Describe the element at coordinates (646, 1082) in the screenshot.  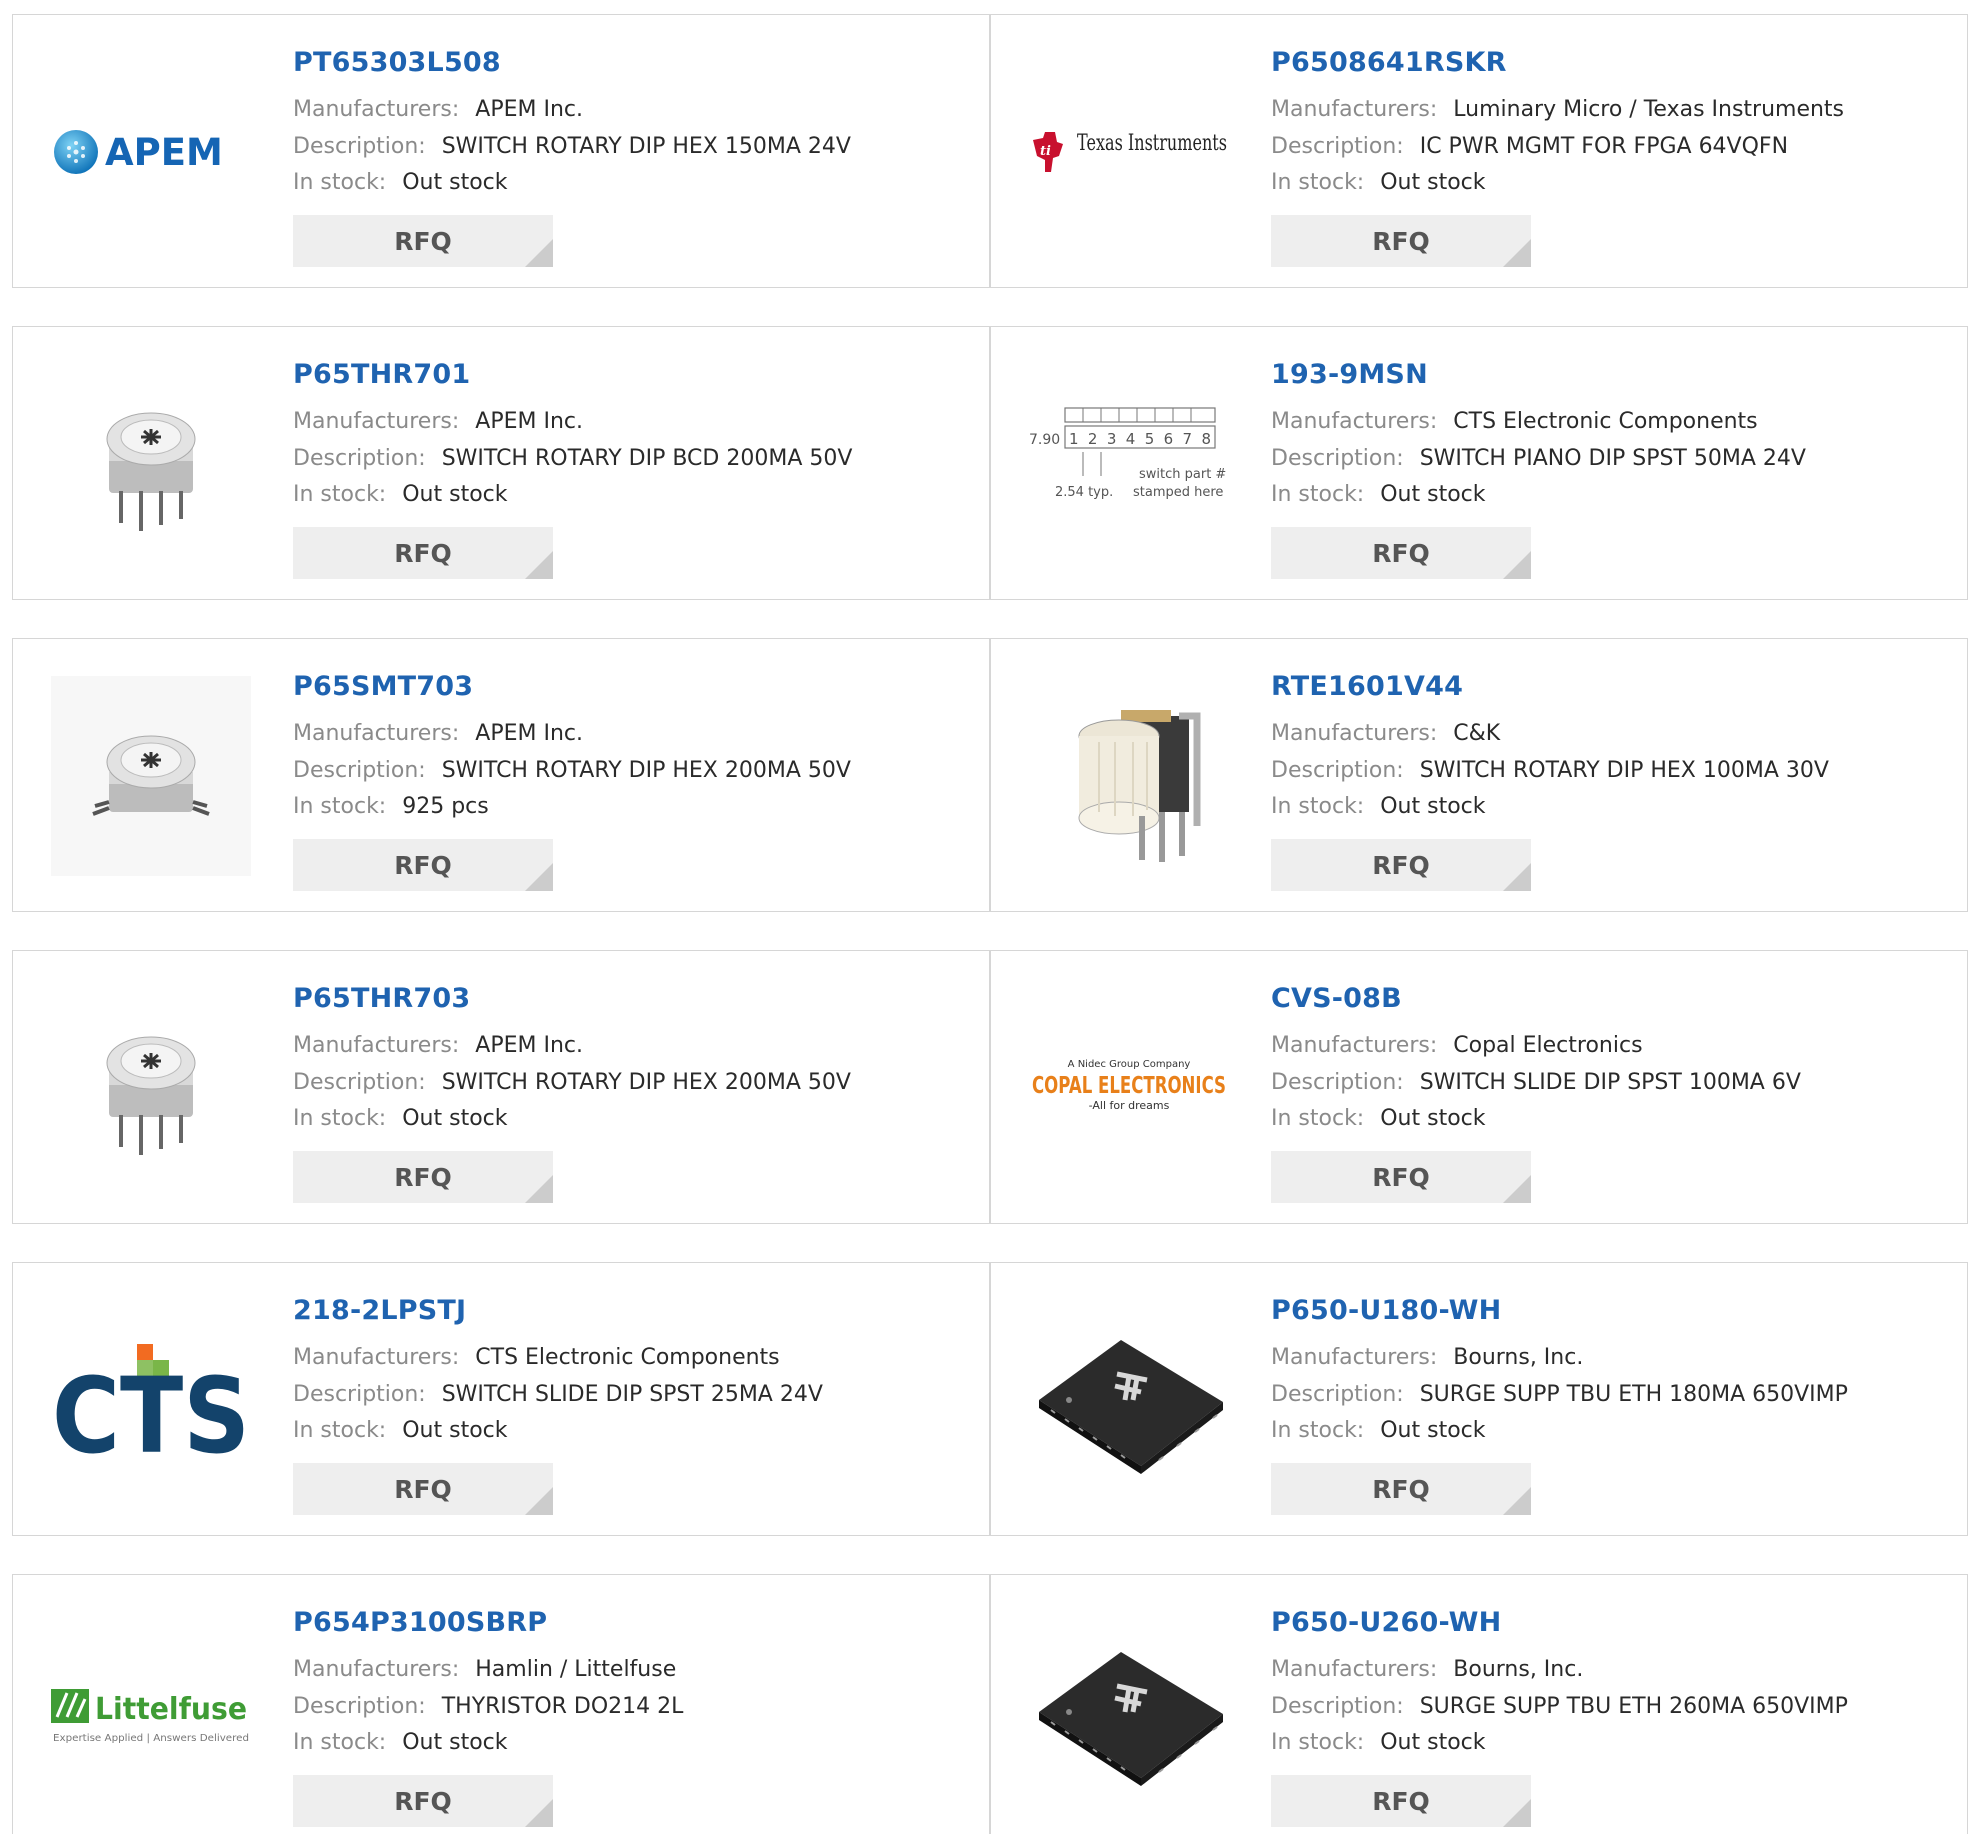
I see `description-value: SWITCH ROTARY DIP HEX 200MA 50V` at that location.